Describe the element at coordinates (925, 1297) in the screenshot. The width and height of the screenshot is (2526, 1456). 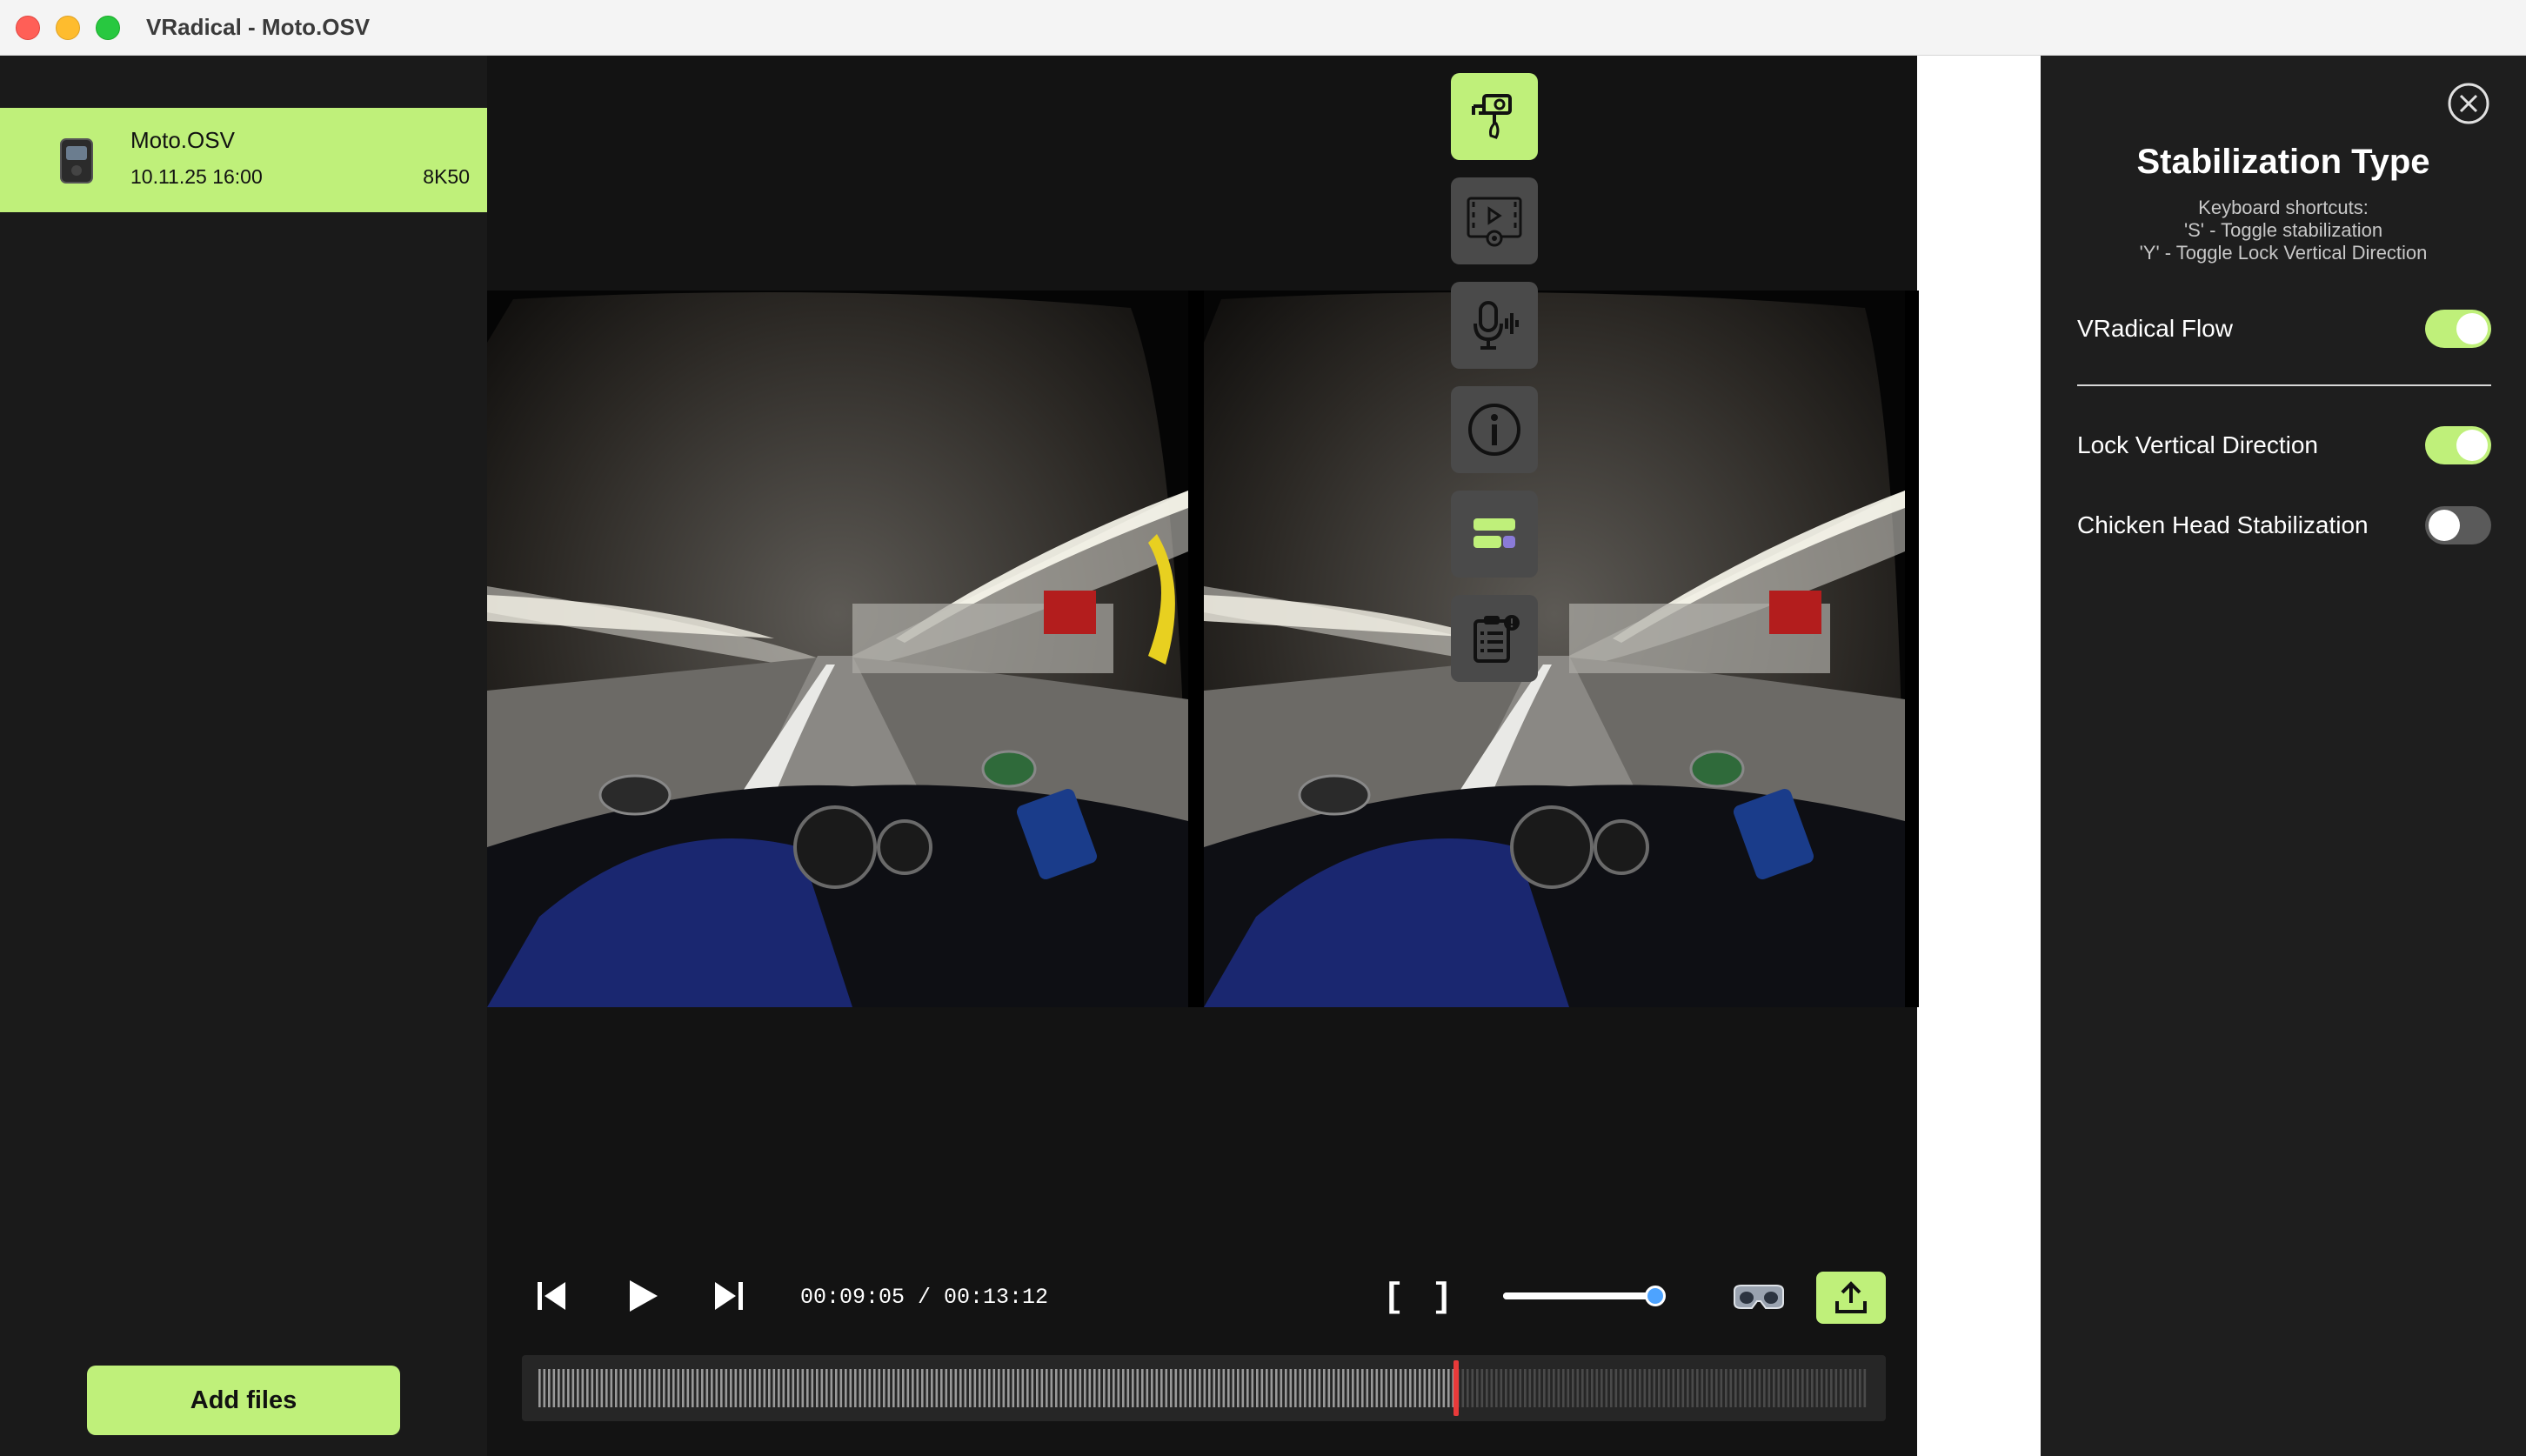
I see `timecode-display: 00:09:05 / 00:13:12` at that location.